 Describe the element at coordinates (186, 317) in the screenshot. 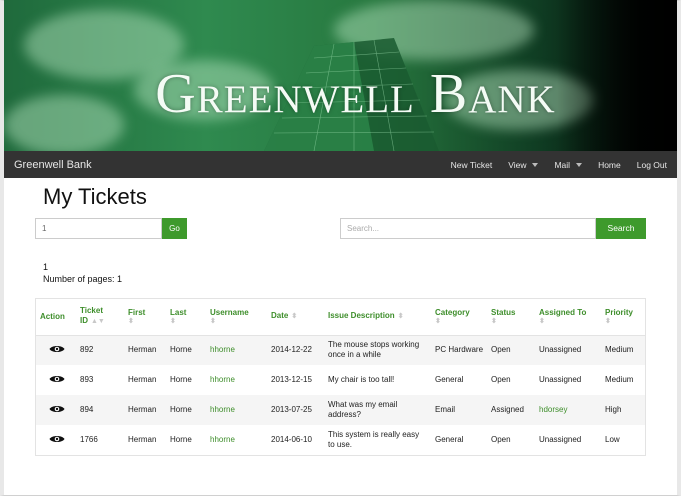

I see `header-last: Last ⬍` at that location.